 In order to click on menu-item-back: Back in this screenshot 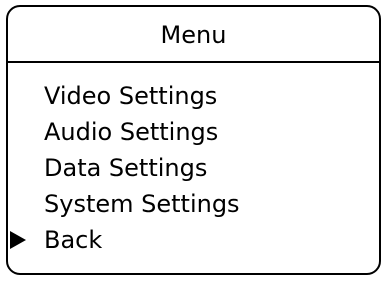, I will do `click(193, 240)`.